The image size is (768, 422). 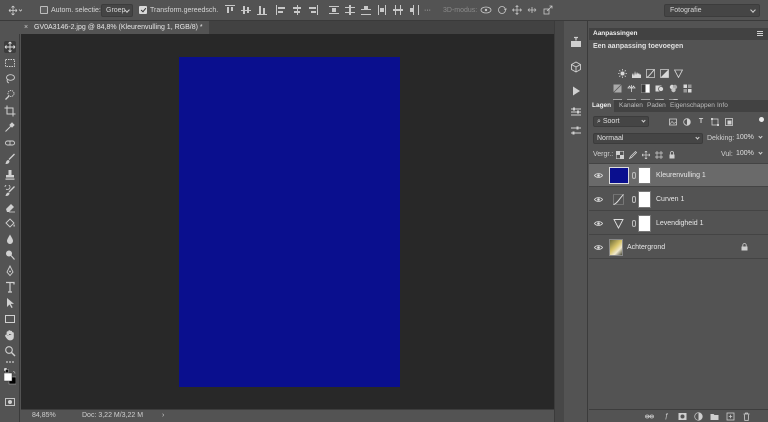 What do you see at coordinates (617, 88) in the screenshot?
I see `hue-saturation-icon` at bounding box center [617, 88].